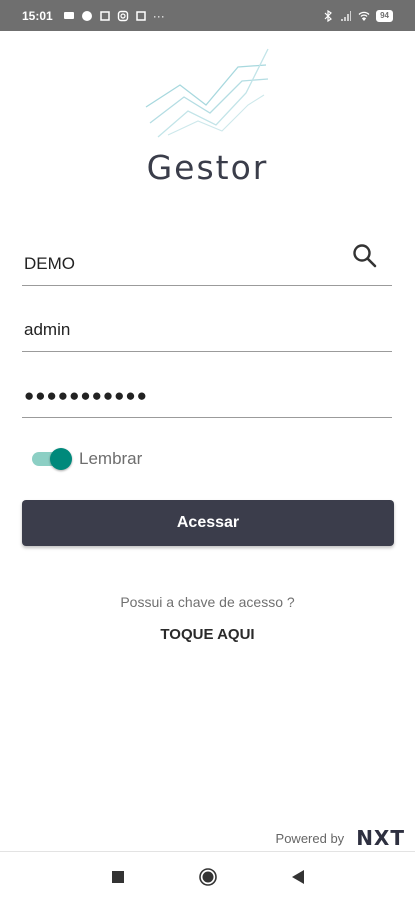 This screenshot has width=415, height=901. Describe the element at coordinates (207, 167) in the screenshot. I see `app-title: Gestor` at that location.